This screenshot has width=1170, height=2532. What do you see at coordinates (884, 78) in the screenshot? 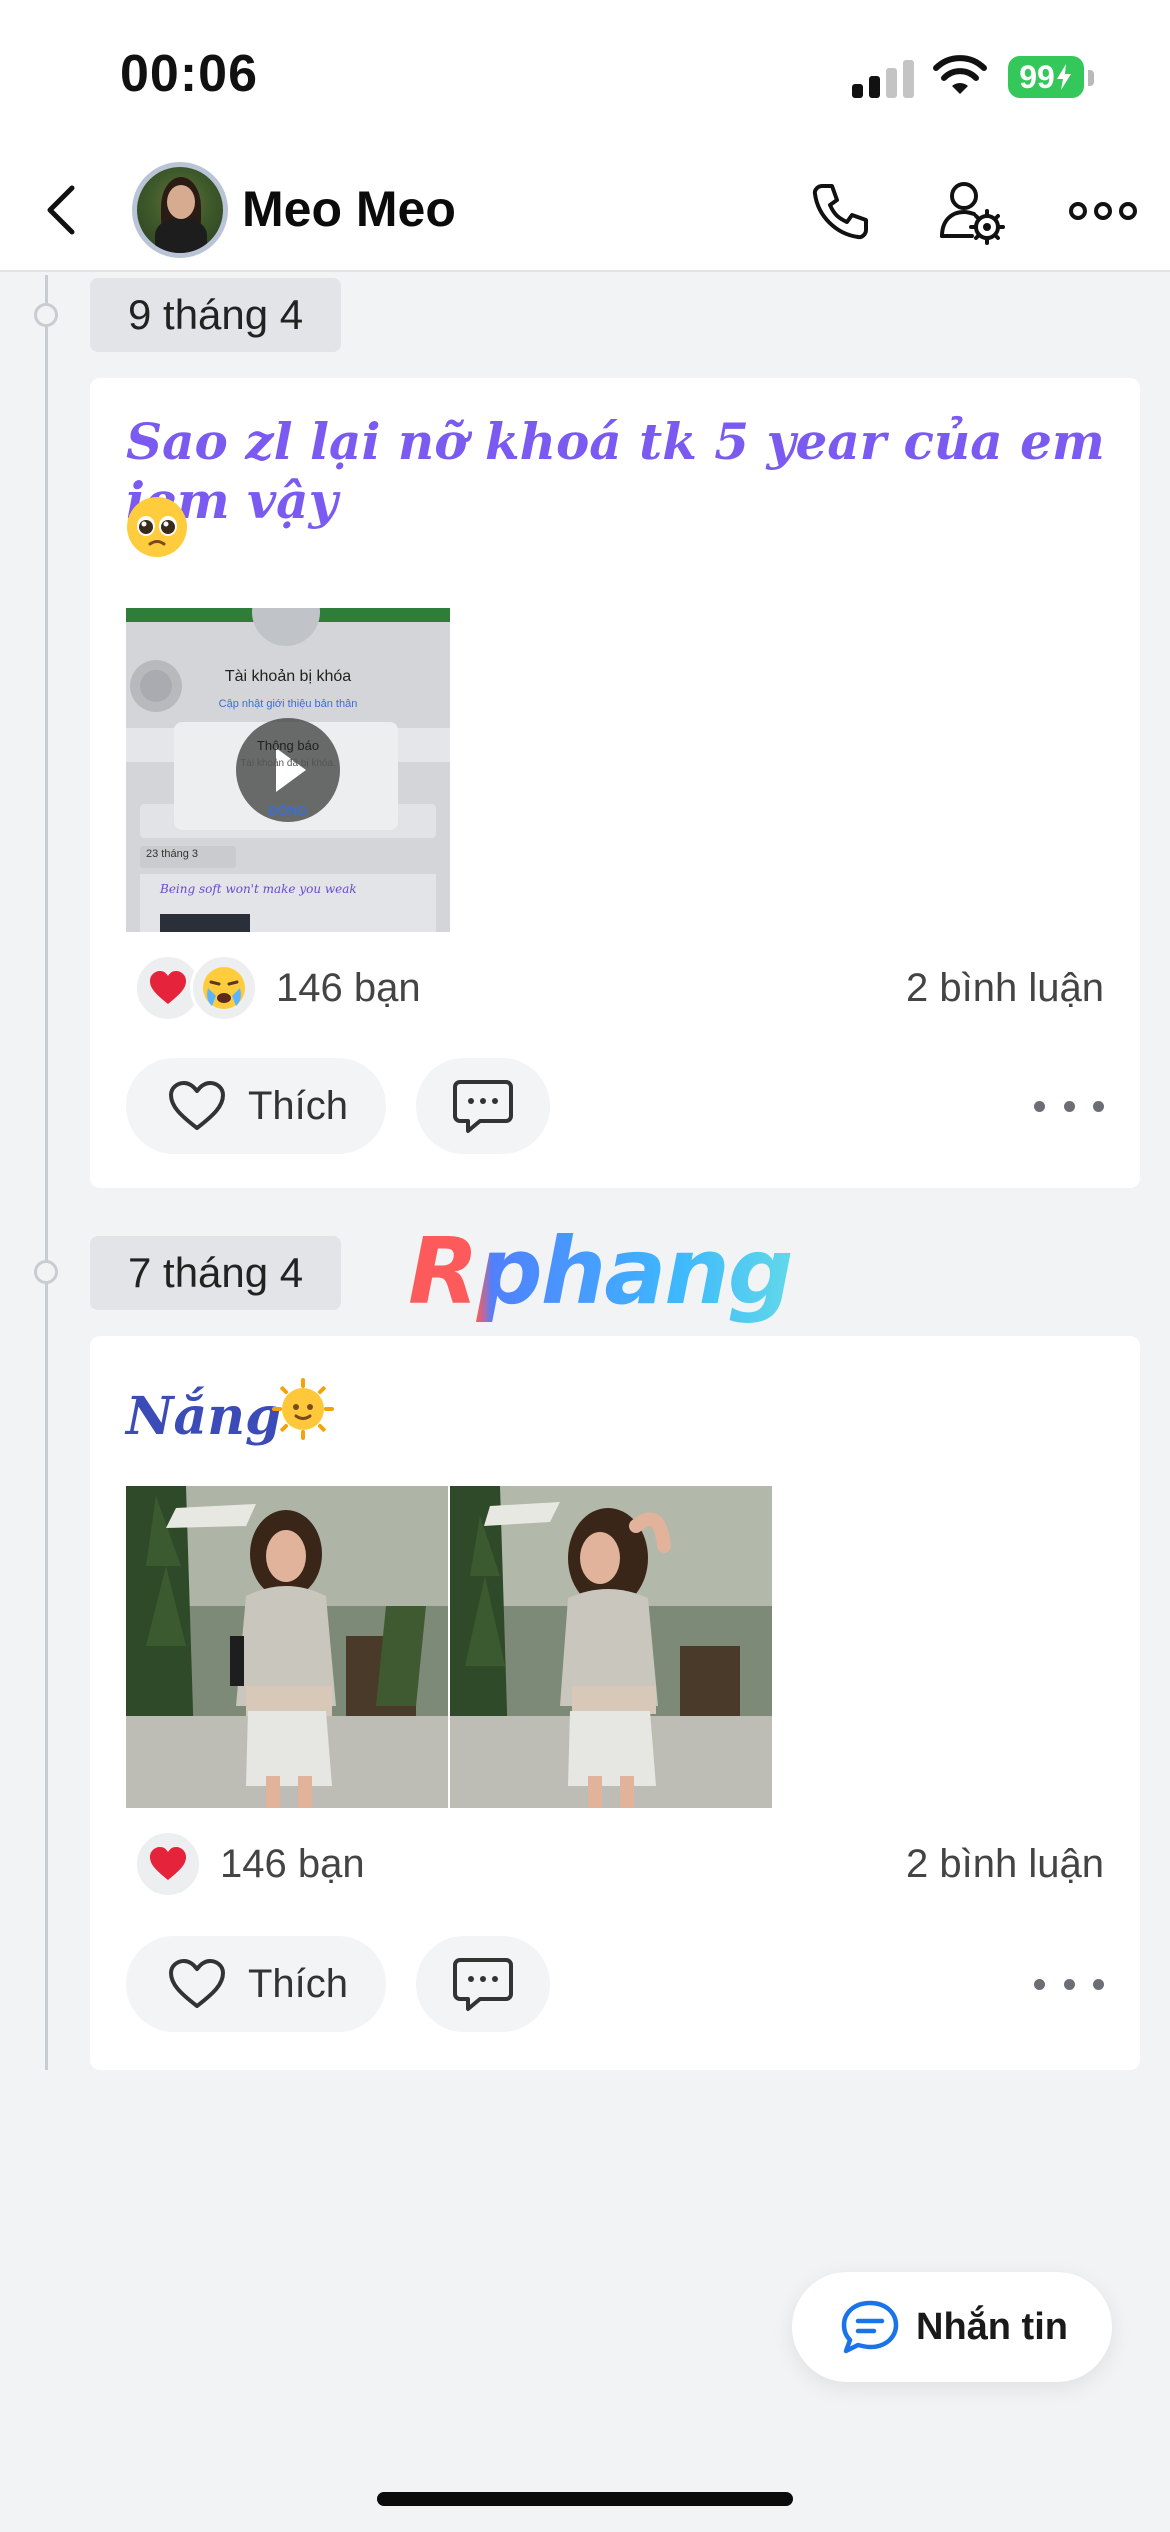
I see `signal-icon` at bounding box center [884, 78].